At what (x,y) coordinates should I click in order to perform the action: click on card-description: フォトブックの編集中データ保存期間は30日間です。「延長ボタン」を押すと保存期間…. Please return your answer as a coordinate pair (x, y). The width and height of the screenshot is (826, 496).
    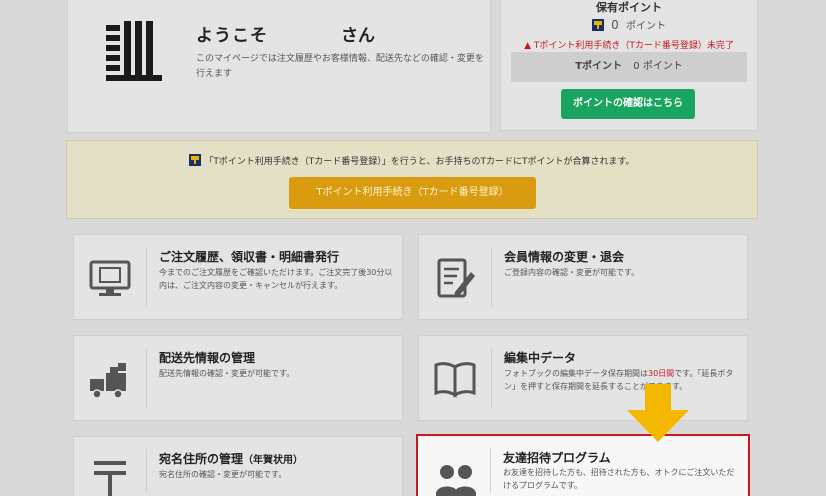
    Looking at the image, I should click on (621, 380).